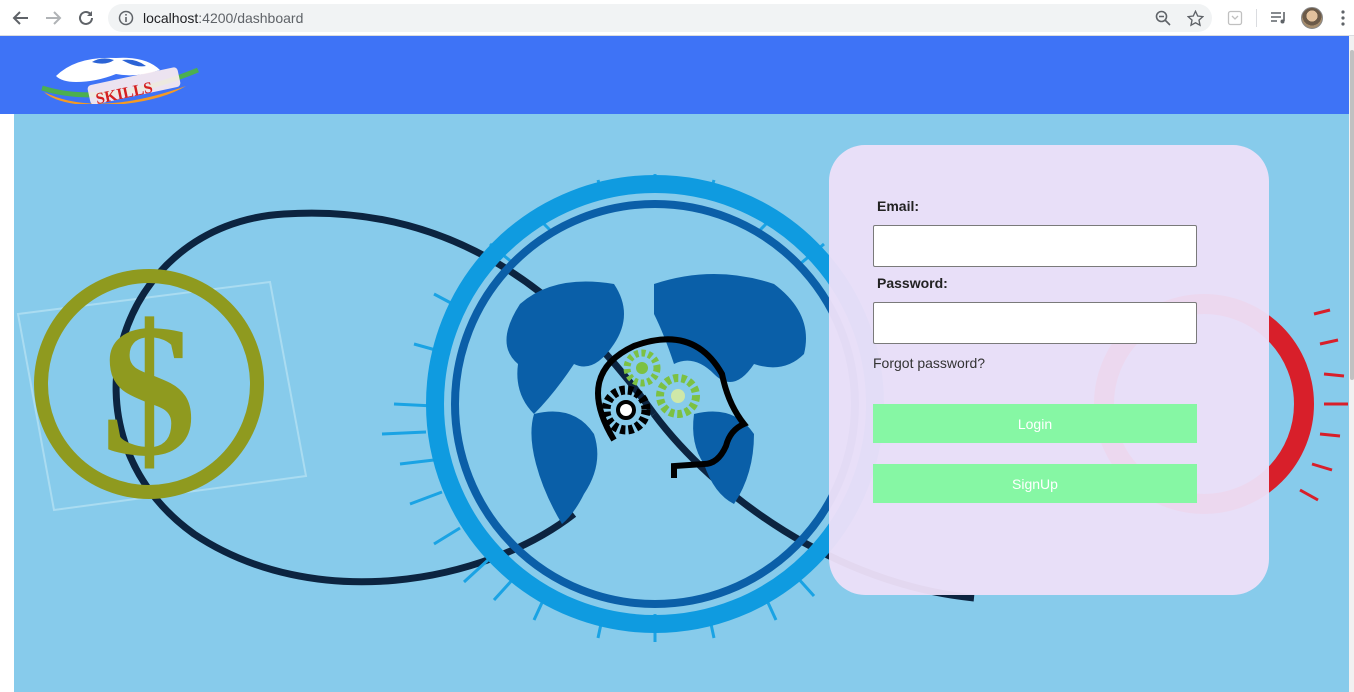 The height and width of the screenshot is (692, 1354). I want to click on address-bar: localhost:4200/dashboard, so click(660, 18).